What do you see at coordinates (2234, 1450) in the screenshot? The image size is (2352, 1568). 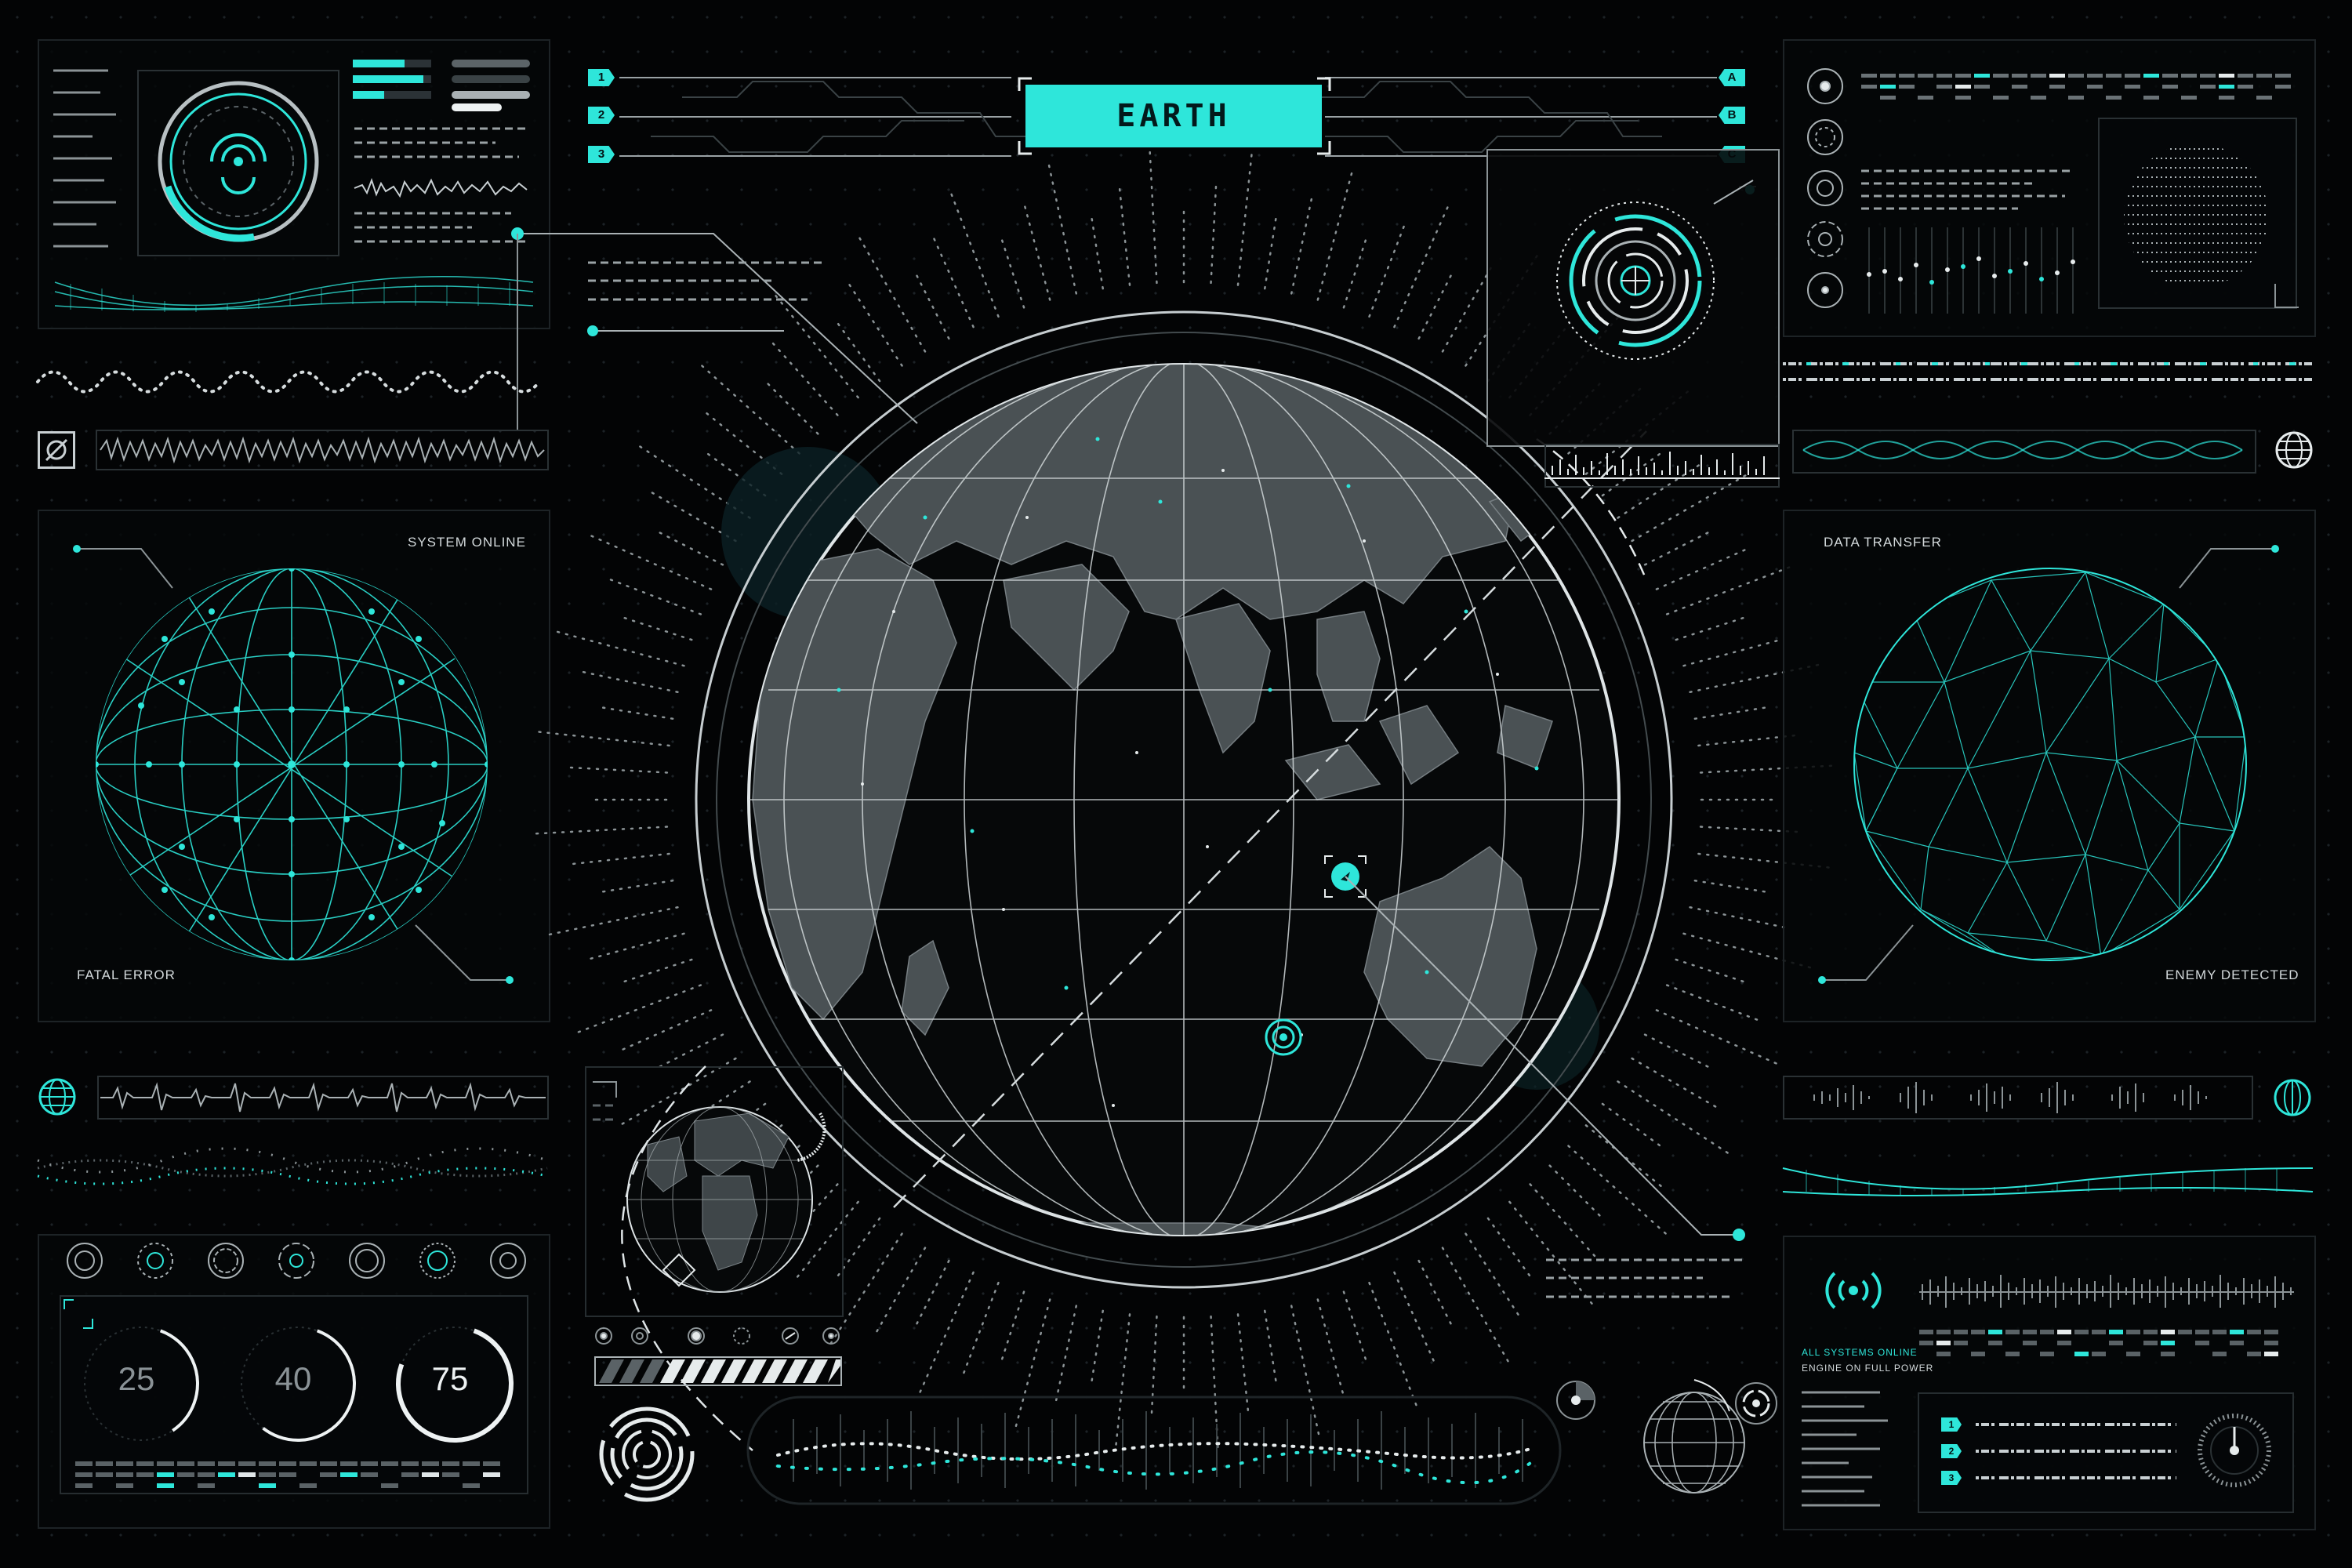 I see `bottom-right-dial` at bounding box center [2234, 1450].